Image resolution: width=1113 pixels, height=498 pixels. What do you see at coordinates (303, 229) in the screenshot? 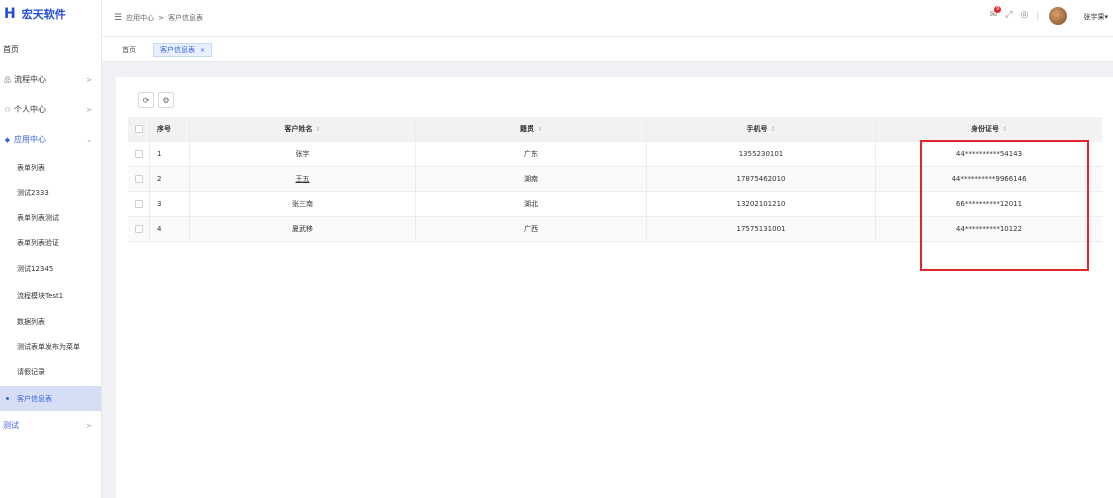
I see `cell-name: 夏武移` at bounding box center [303, 229].